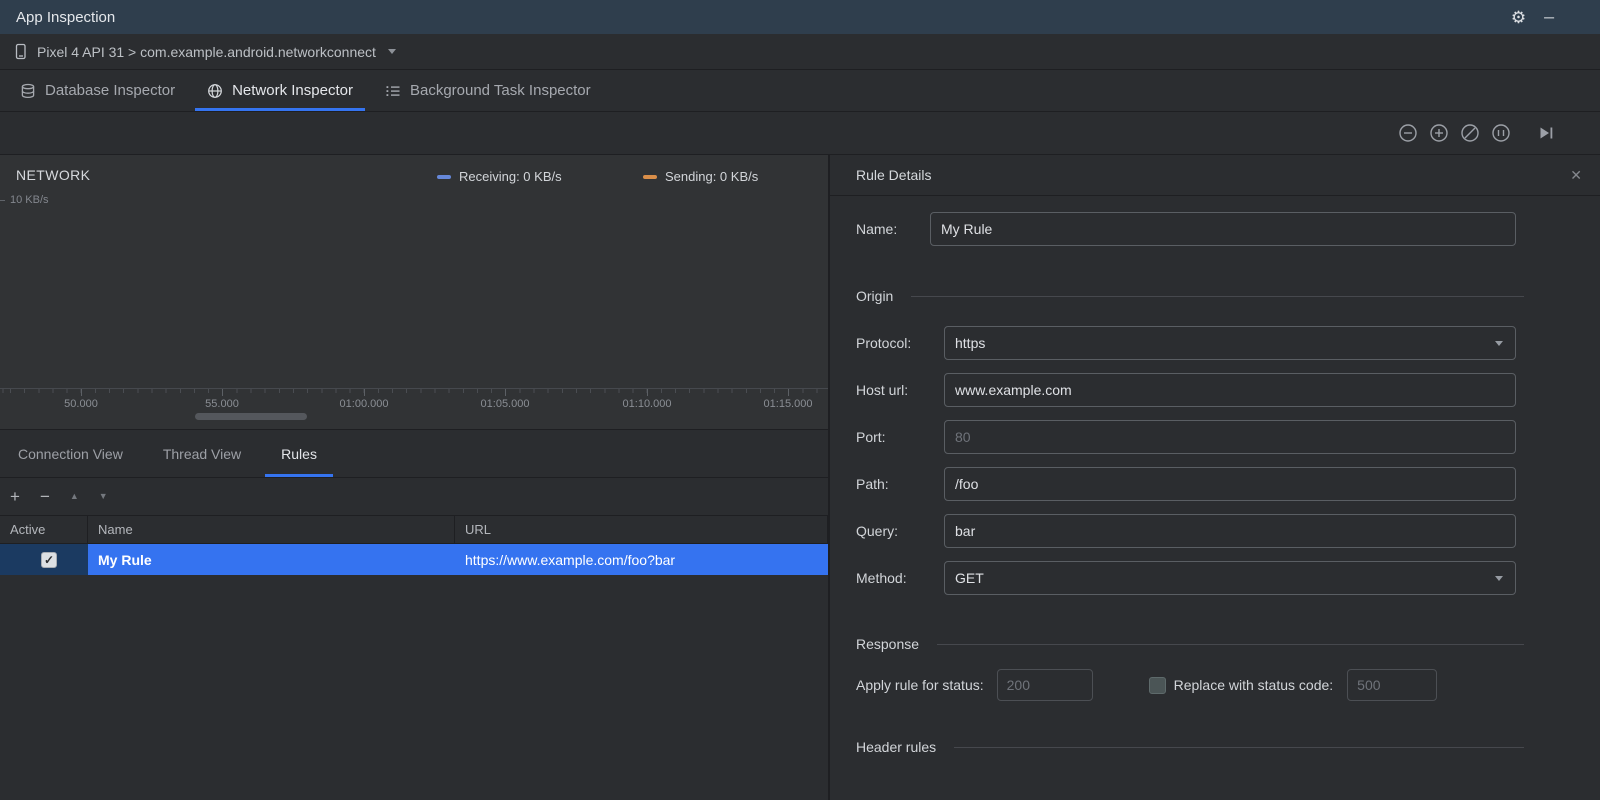 The image size is (1600, 800). What do you see at coordinates (894, 175) in the screenshot?
I see `panel-title: Rule Details` at bounding box center [894, 175].